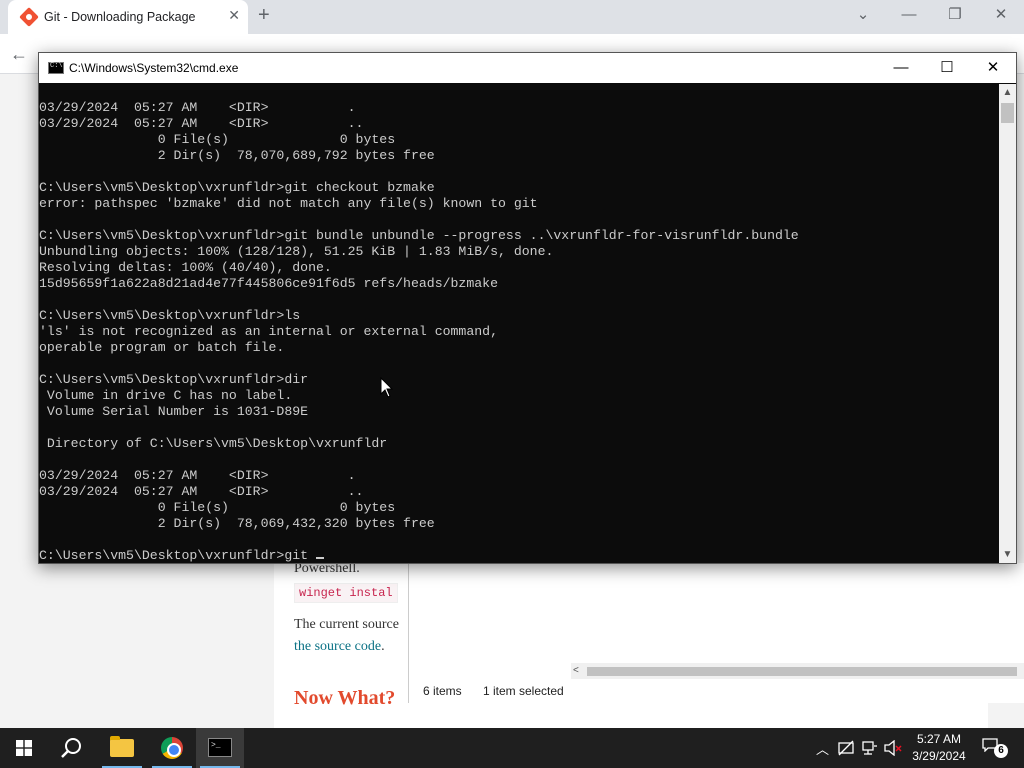  What do you see at coordinates (1007, 323) in the screenshot?
I see `cmd-vertical-scrollbar: ▲ ▼` at bounding box center [1007, 323].